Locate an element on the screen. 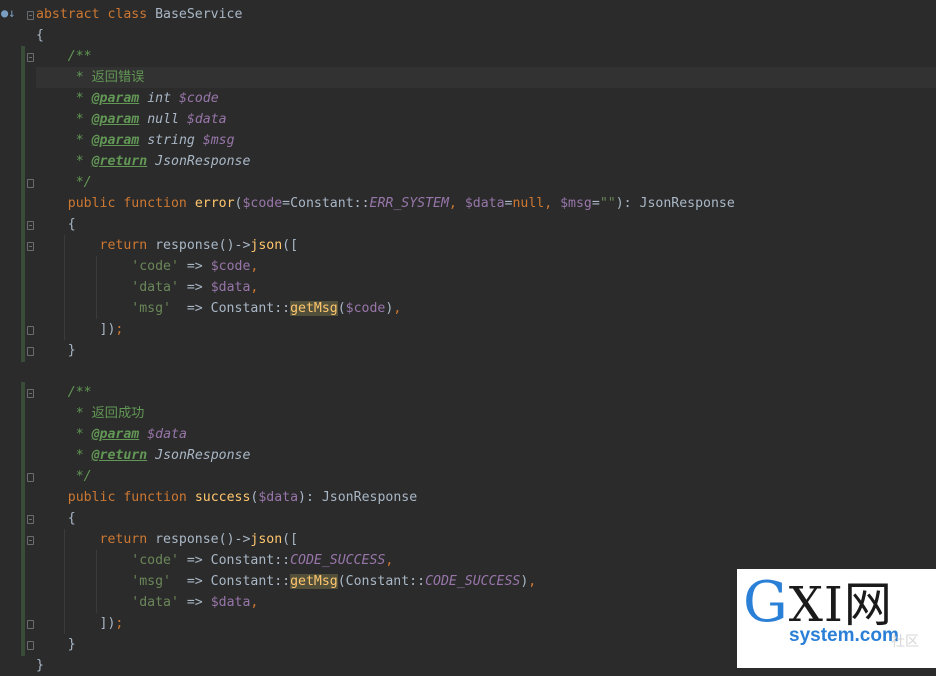 The image size is (936, 676). code-line: * @param int $code is located at coordinates (486, 98).